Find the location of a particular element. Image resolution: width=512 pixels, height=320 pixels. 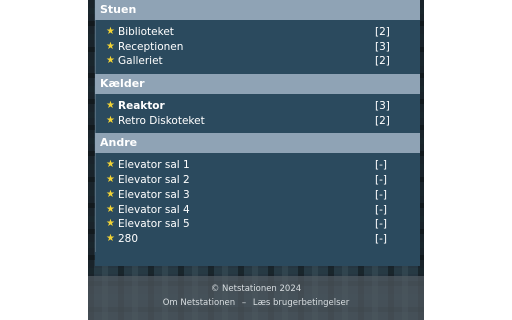

room-item-reaktor: ★ Reaktor [3] is located at coordinates (258, 106).